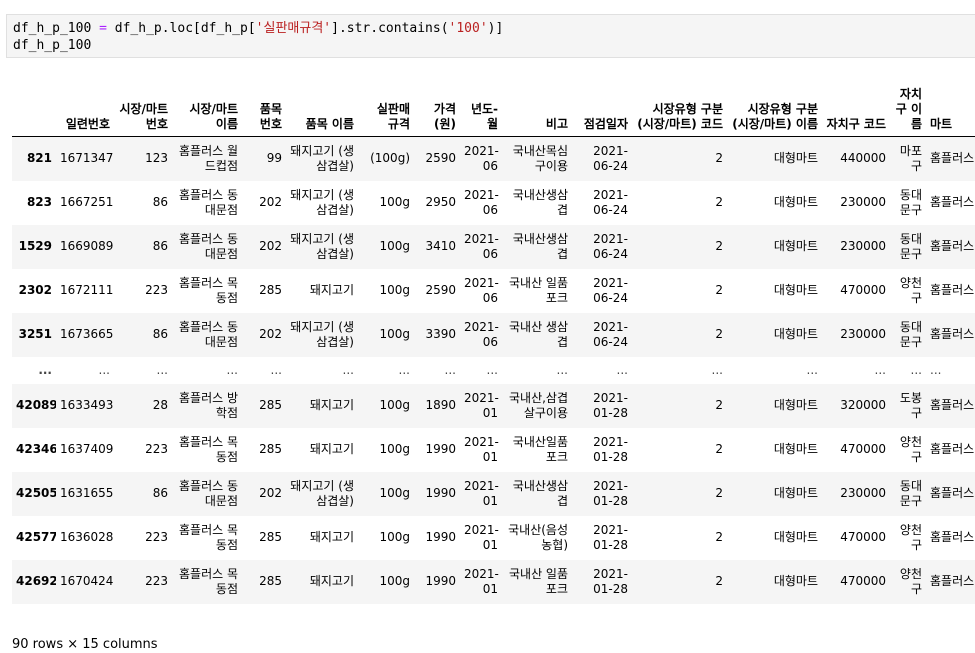  I want to click on table-cell: 국내산목심구이용, so click(540, 158).